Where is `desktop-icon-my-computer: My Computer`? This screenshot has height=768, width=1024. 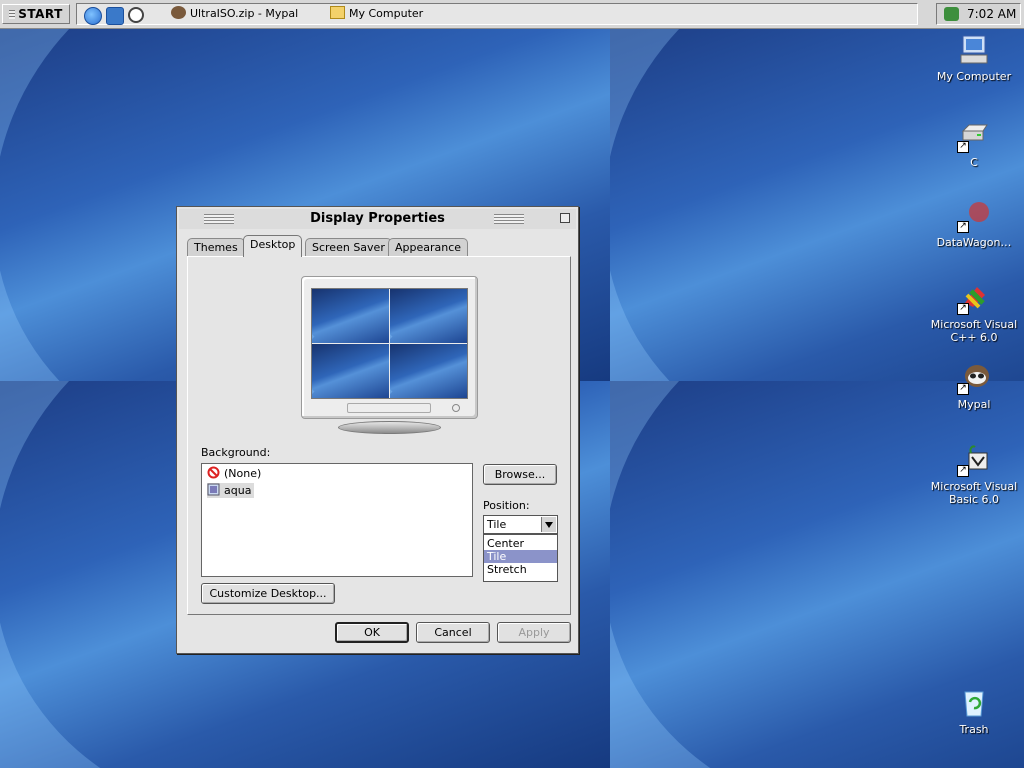
desktop-icon-my-computer: My Computer is located at coordinates (974, 58).